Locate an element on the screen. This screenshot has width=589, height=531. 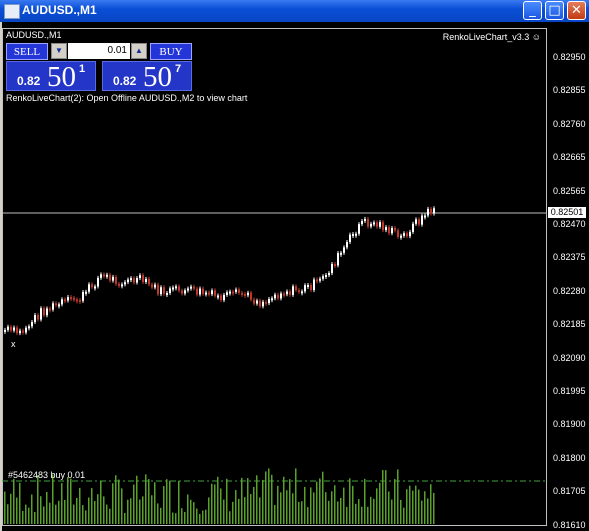
lot-decrease-button: ▼ is located at coordinates (59, 51).